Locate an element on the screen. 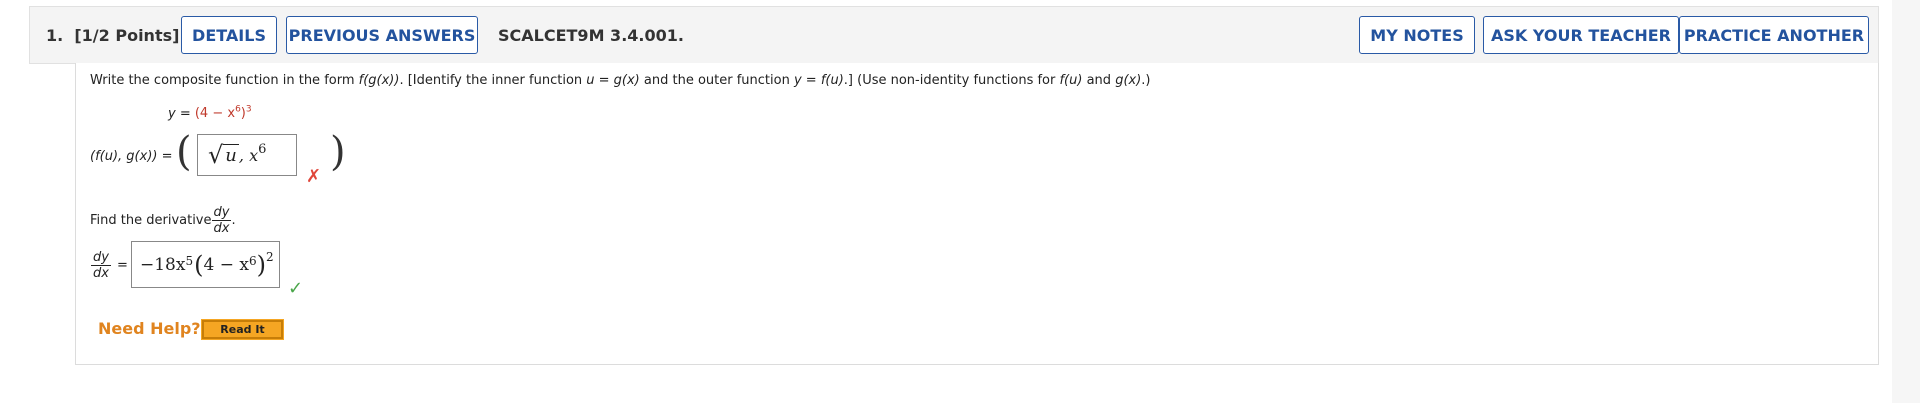 The width and height of the screenshot is (1920, 403). dydx-lhs: dy dx is located at coordinates (101, 265).